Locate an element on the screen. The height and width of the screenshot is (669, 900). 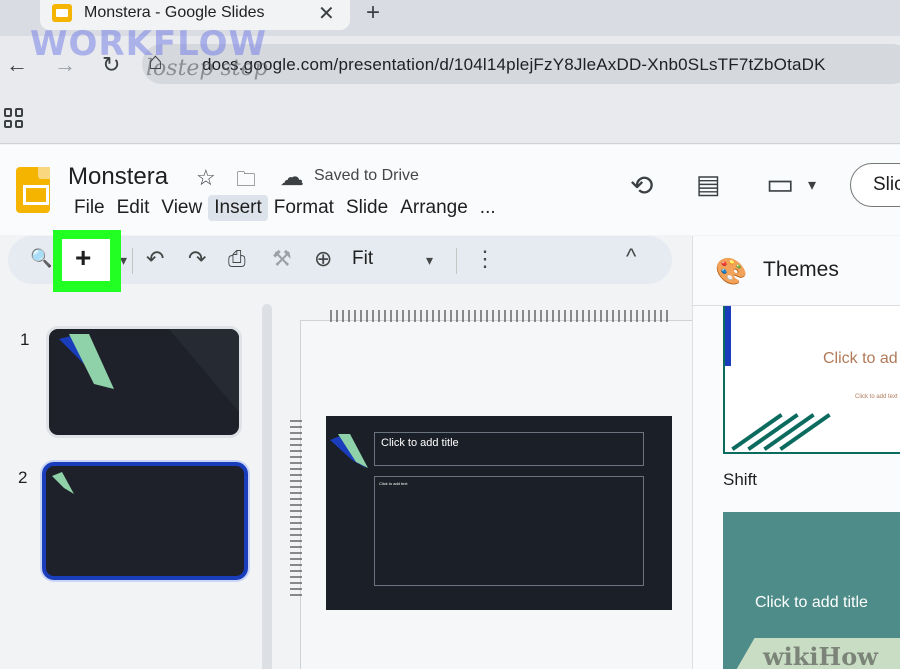
document-title: Monstera is located at coordinates (118, 177).